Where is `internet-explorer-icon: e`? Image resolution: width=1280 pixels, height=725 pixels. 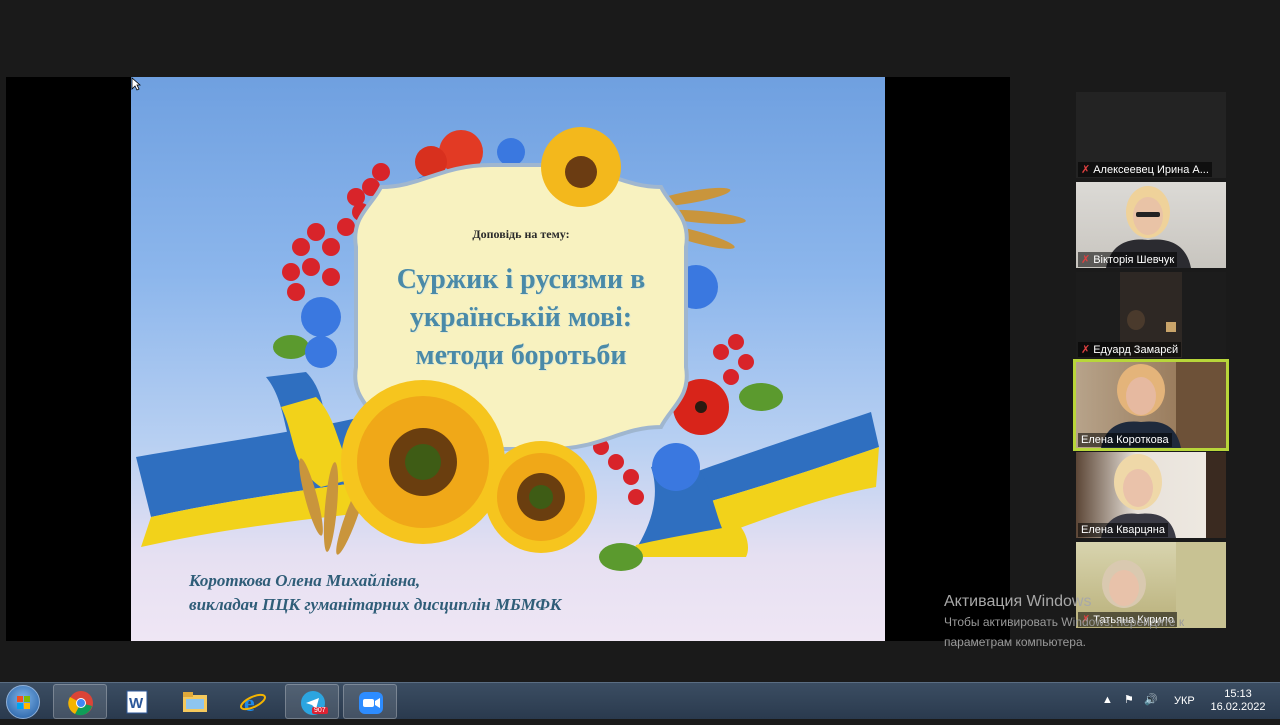
internet-explorer-icon: e is located at coordinates (253, 703).